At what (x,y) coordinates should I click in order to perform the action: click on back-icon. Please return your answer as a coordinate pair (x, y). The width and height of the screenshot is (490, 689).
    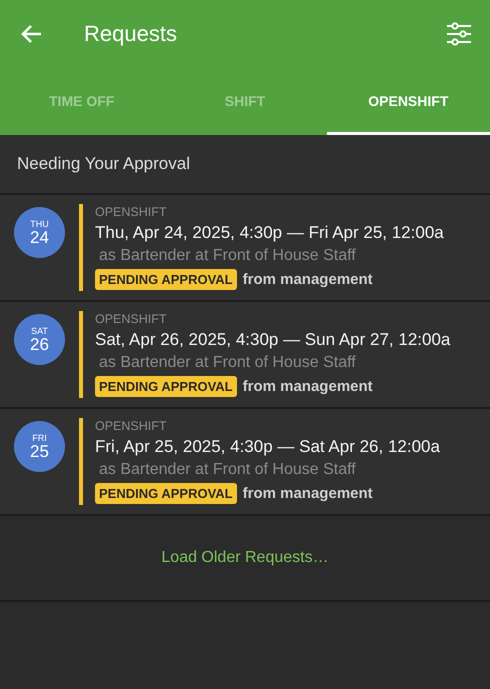
    Looking at the image, I should click on (31, 34).